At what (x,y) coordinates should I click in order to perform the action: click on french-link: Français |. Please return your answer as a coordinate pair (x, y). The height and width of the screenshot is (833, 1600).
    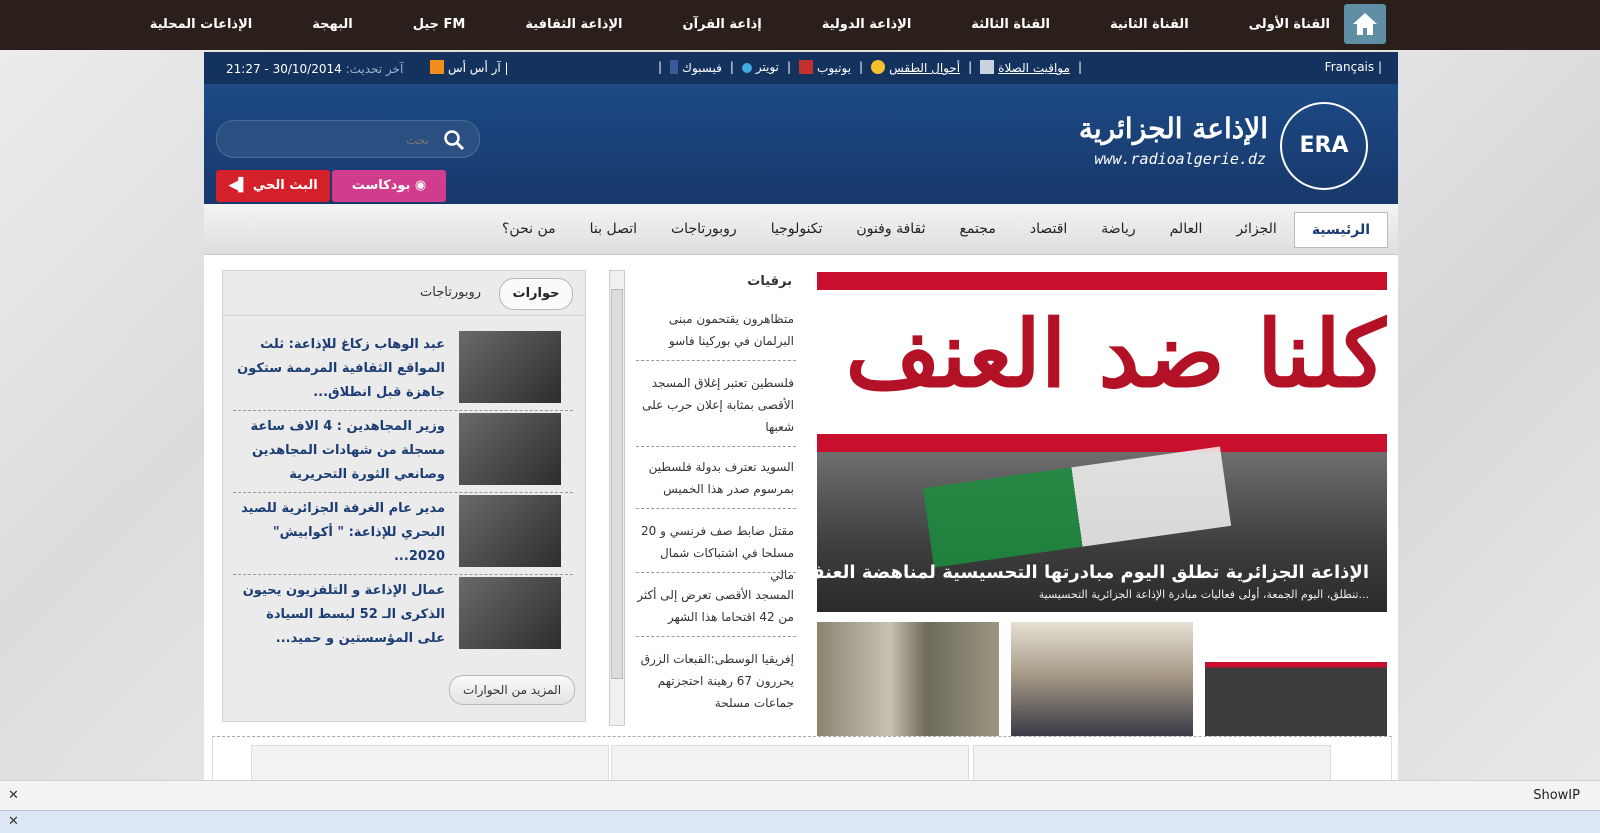
    Looking at the image, I should click on (1353, 67).